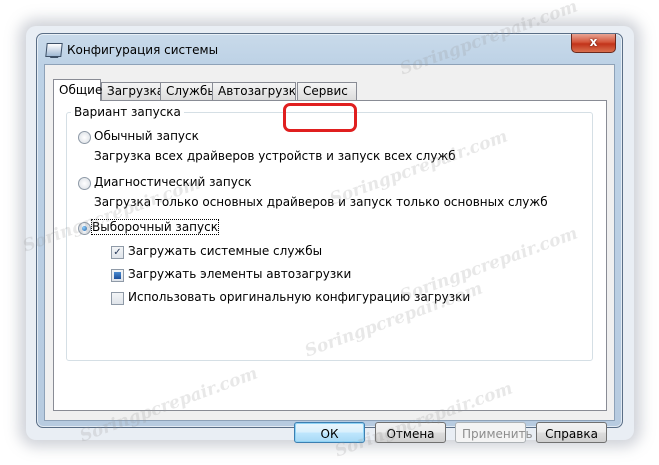 The height and width of the screenshot is (465, 659). Describe the element at coordinates (173, 182) in the screenshot. I see `diagnostic-startup-label: Диагностический запуск` at that location.